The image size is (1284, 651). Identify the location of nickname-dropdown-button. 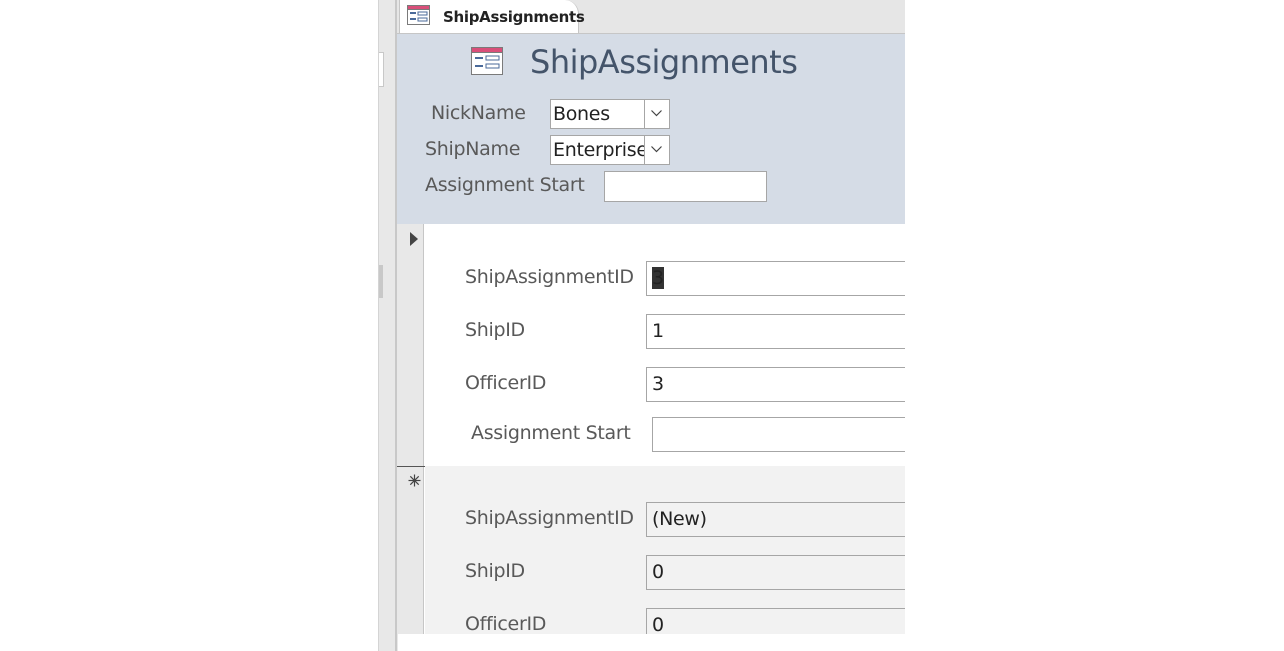
(656, 114).